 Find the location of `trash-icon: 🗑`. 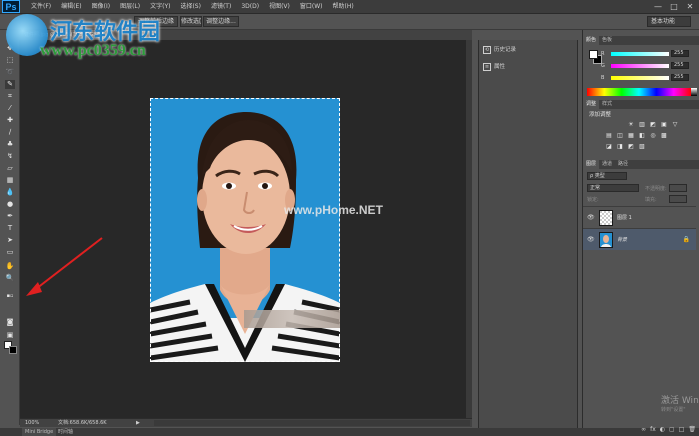

trash-icon: 🗑 is located at coordinates (692, 430).